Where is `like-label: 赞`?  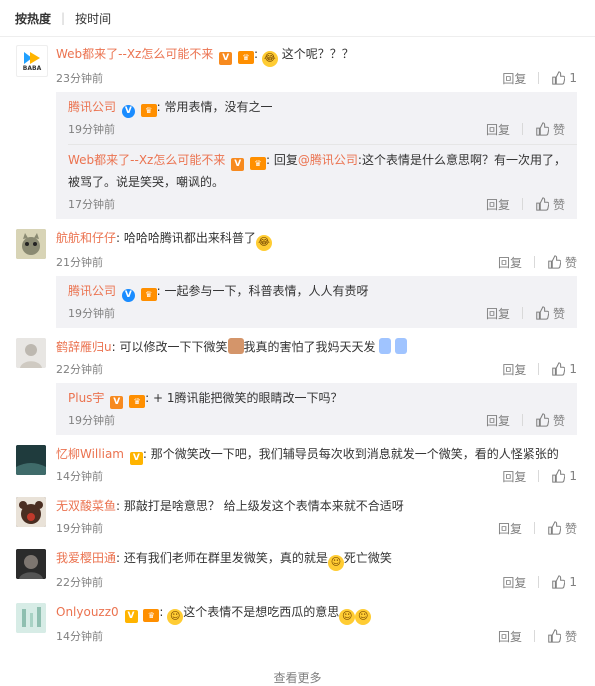
like-label: 赞 is located at coordinates (570, 262).